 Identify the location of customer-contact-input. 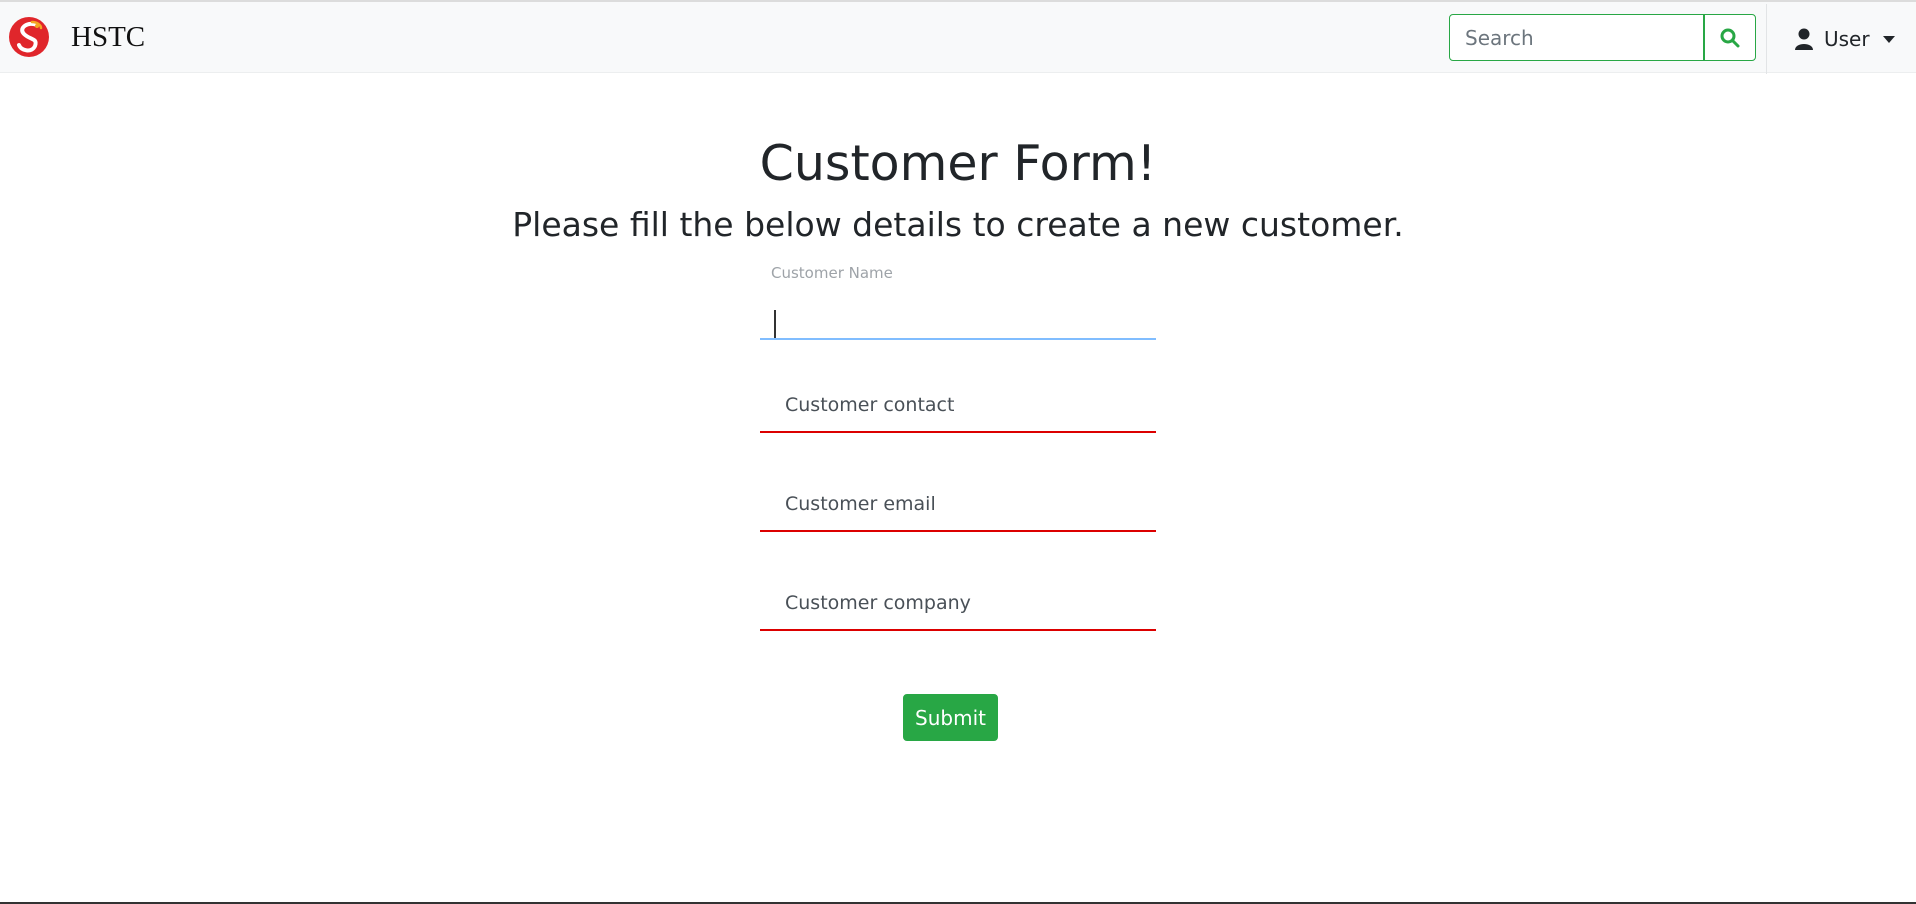
(958, 406).